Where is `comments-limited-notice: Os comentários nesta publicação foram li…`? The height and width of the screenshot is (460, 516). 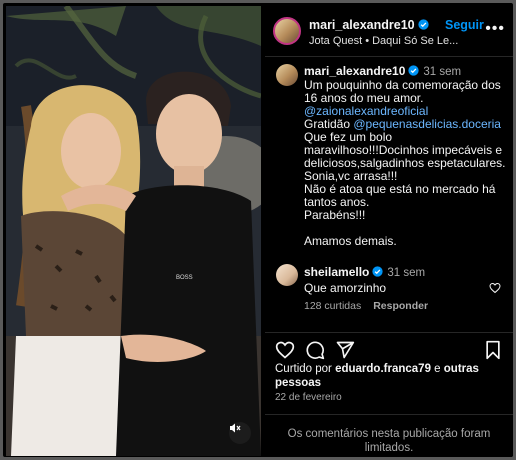 comments-limited-notice: Os comentários nesta publicação foram li… is located at coordinates (389, 435).